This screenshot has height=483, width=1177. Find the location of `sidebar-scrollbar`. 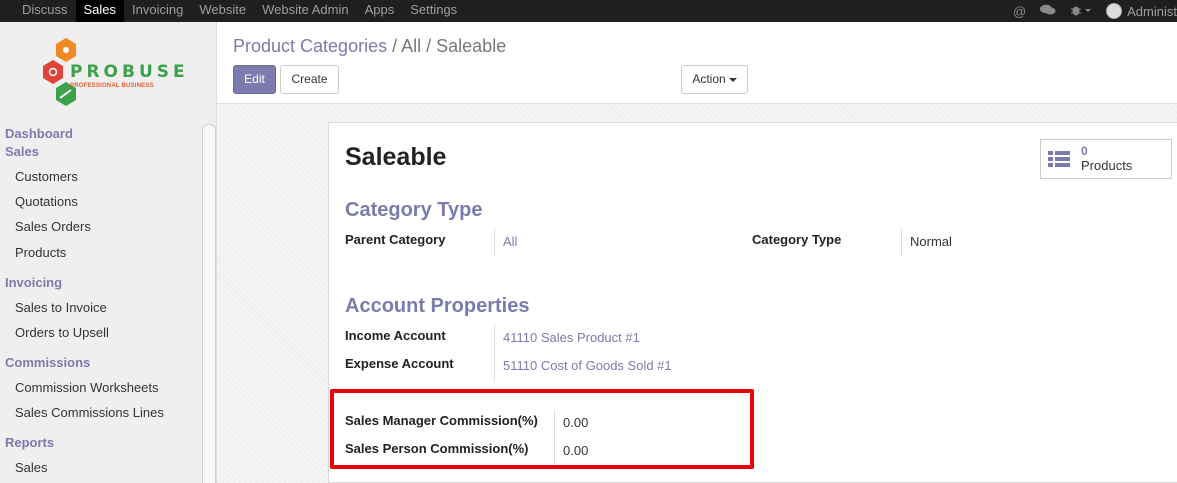

sidebar-scrollbar is located at coordinates (209, 303).